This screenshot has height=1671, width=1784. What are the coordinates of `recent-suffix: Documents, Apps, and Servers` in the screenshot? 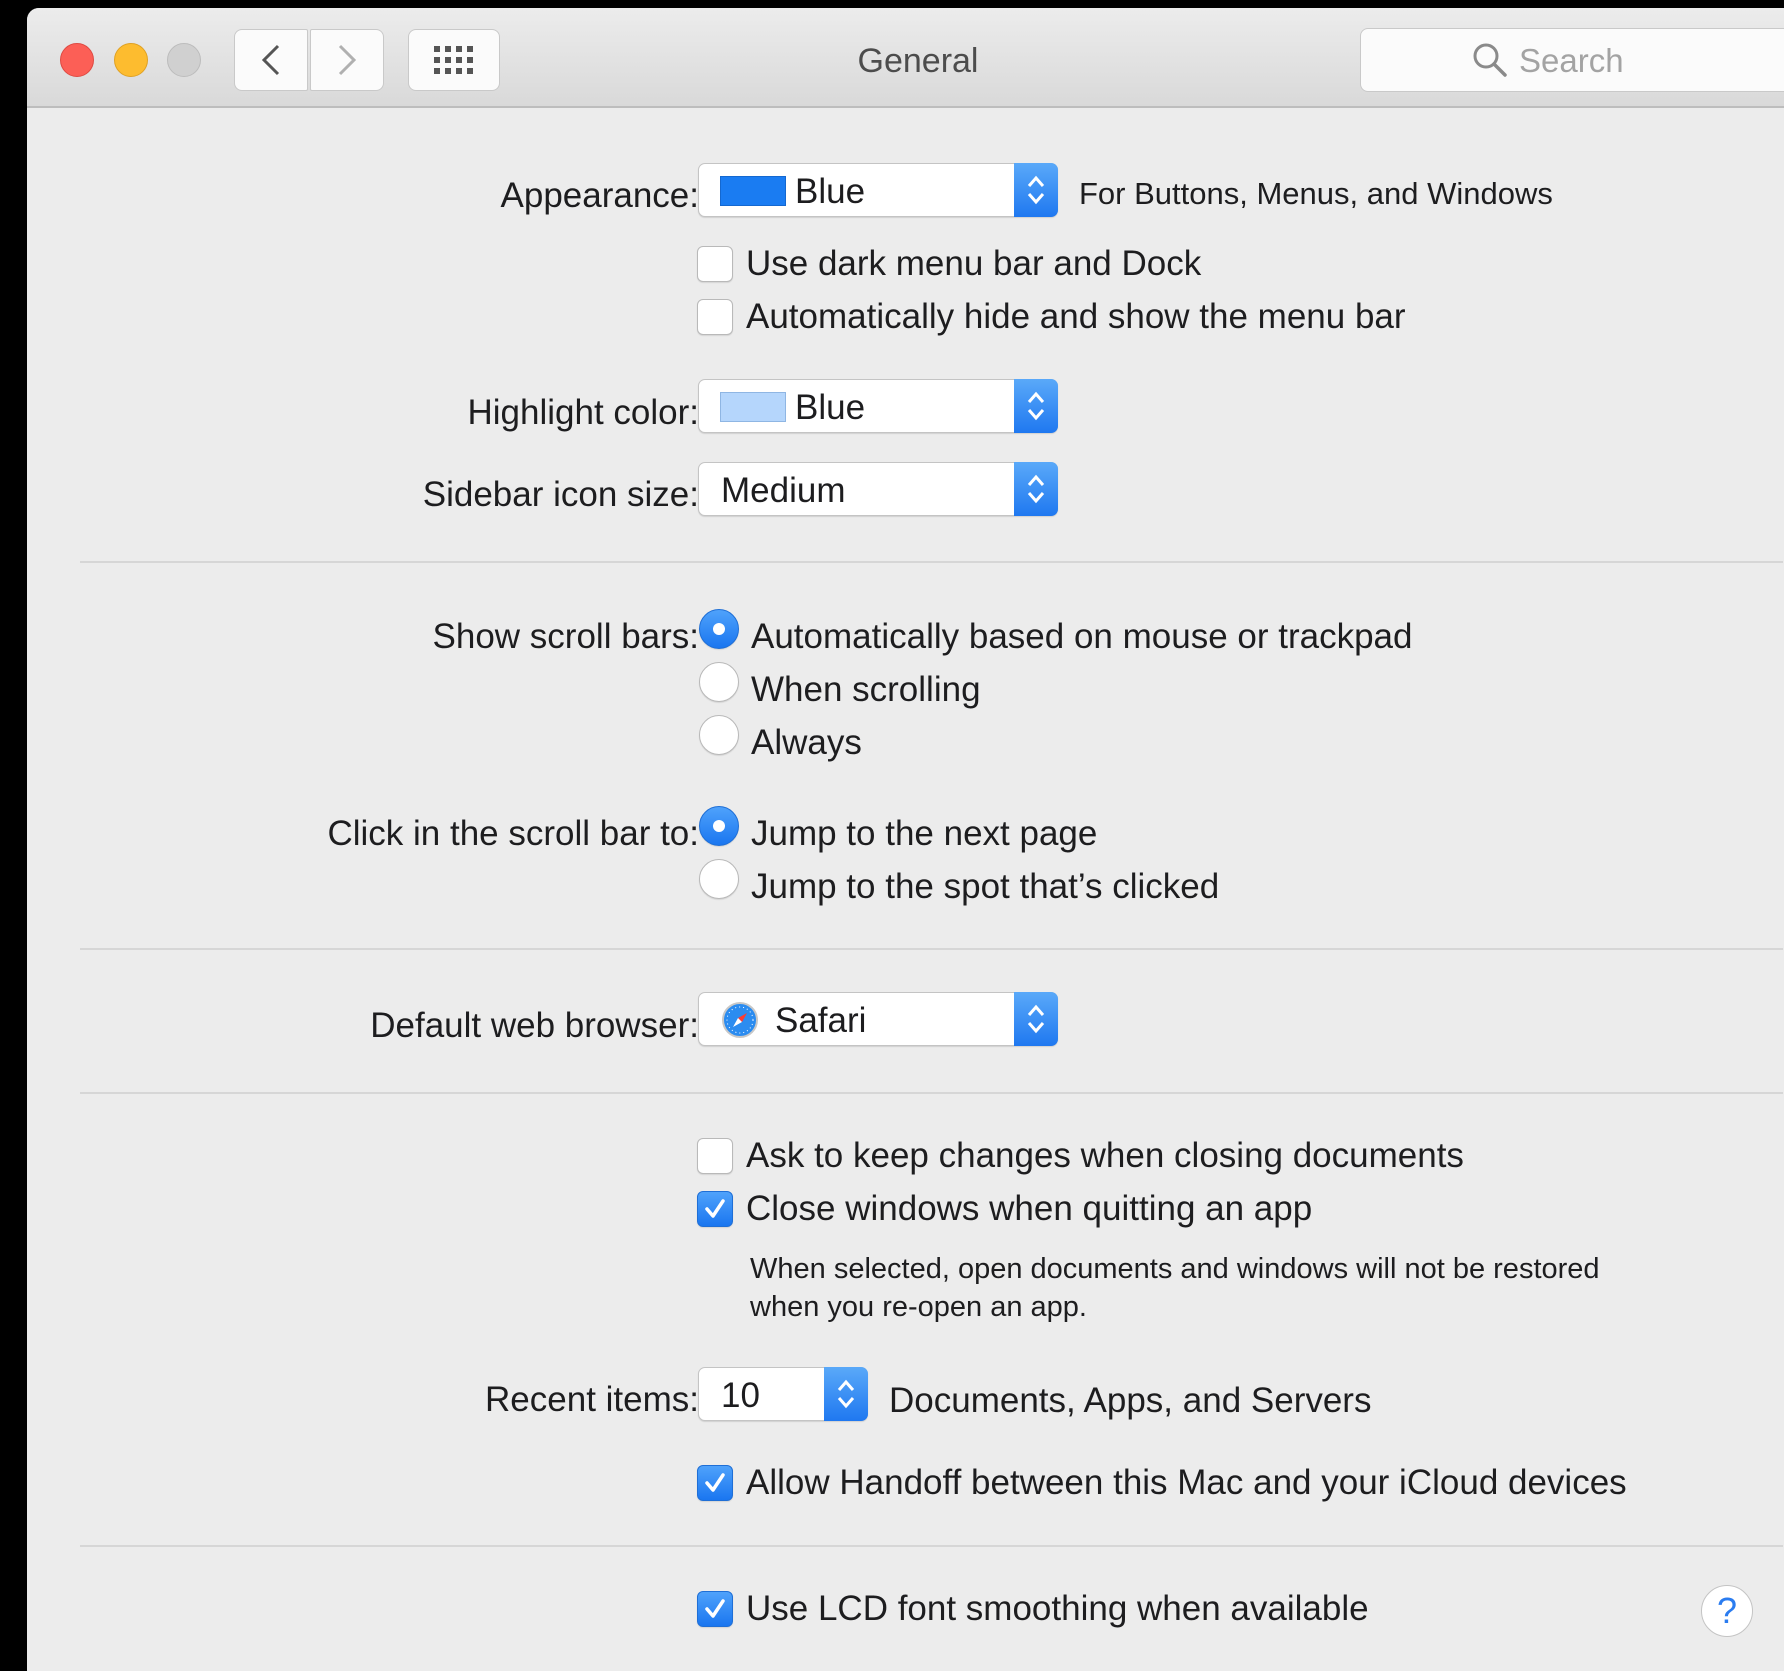 It's located at (1130, 1400).